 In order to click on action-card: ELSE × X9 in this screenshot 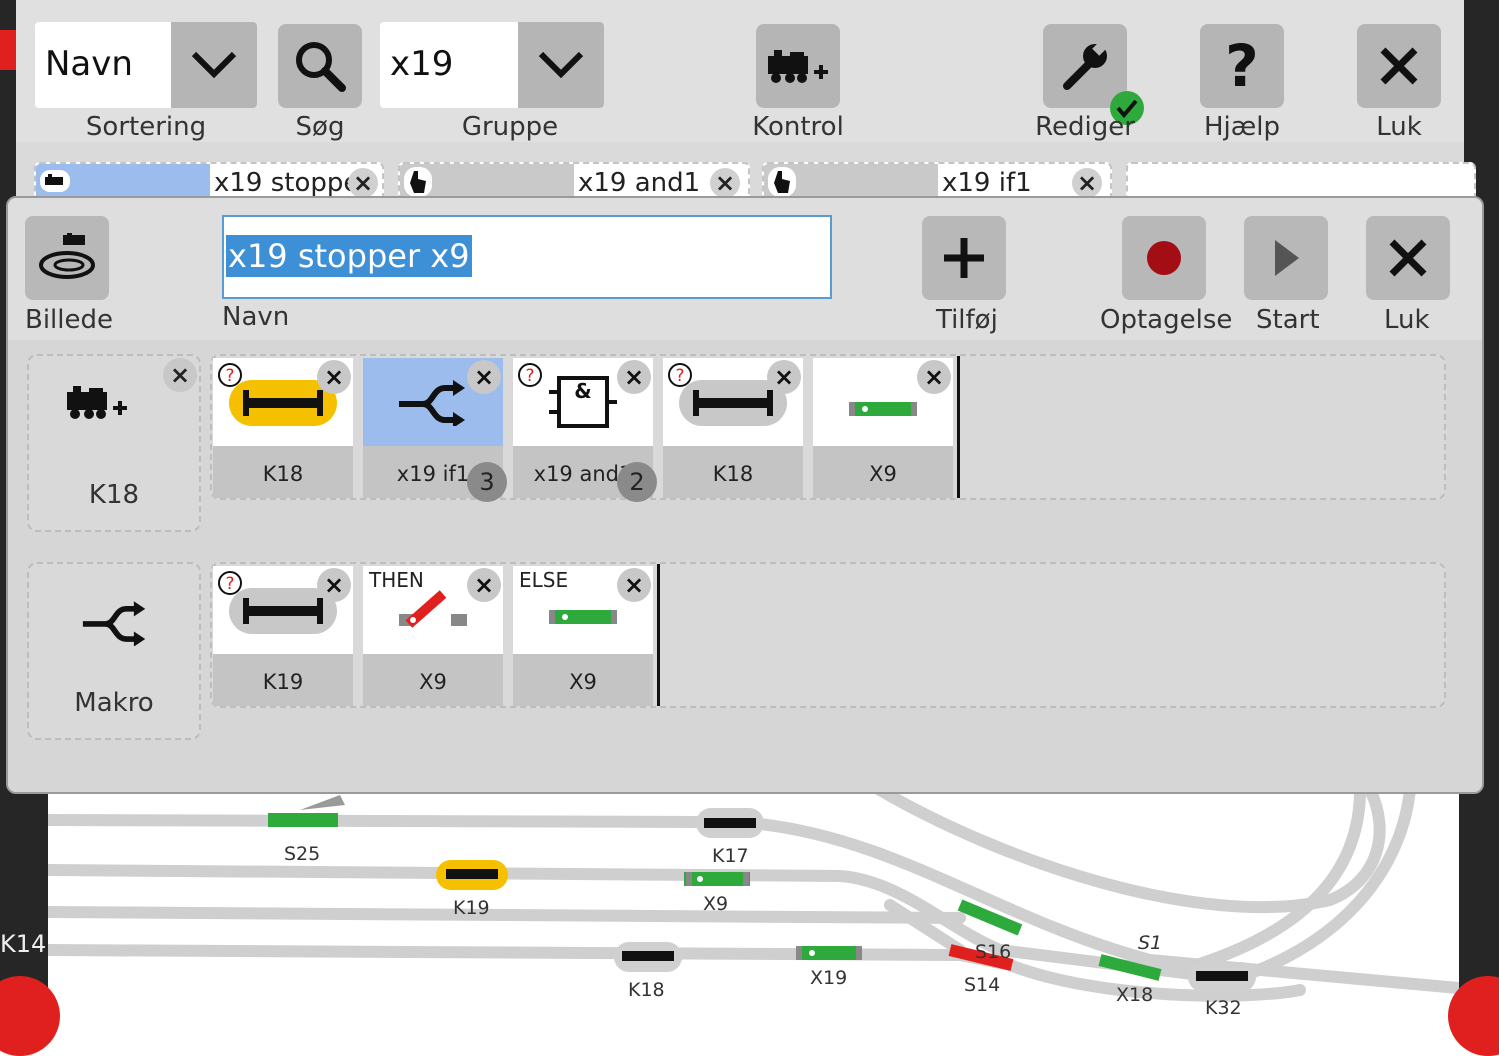, I will do `click(583, 636)`.